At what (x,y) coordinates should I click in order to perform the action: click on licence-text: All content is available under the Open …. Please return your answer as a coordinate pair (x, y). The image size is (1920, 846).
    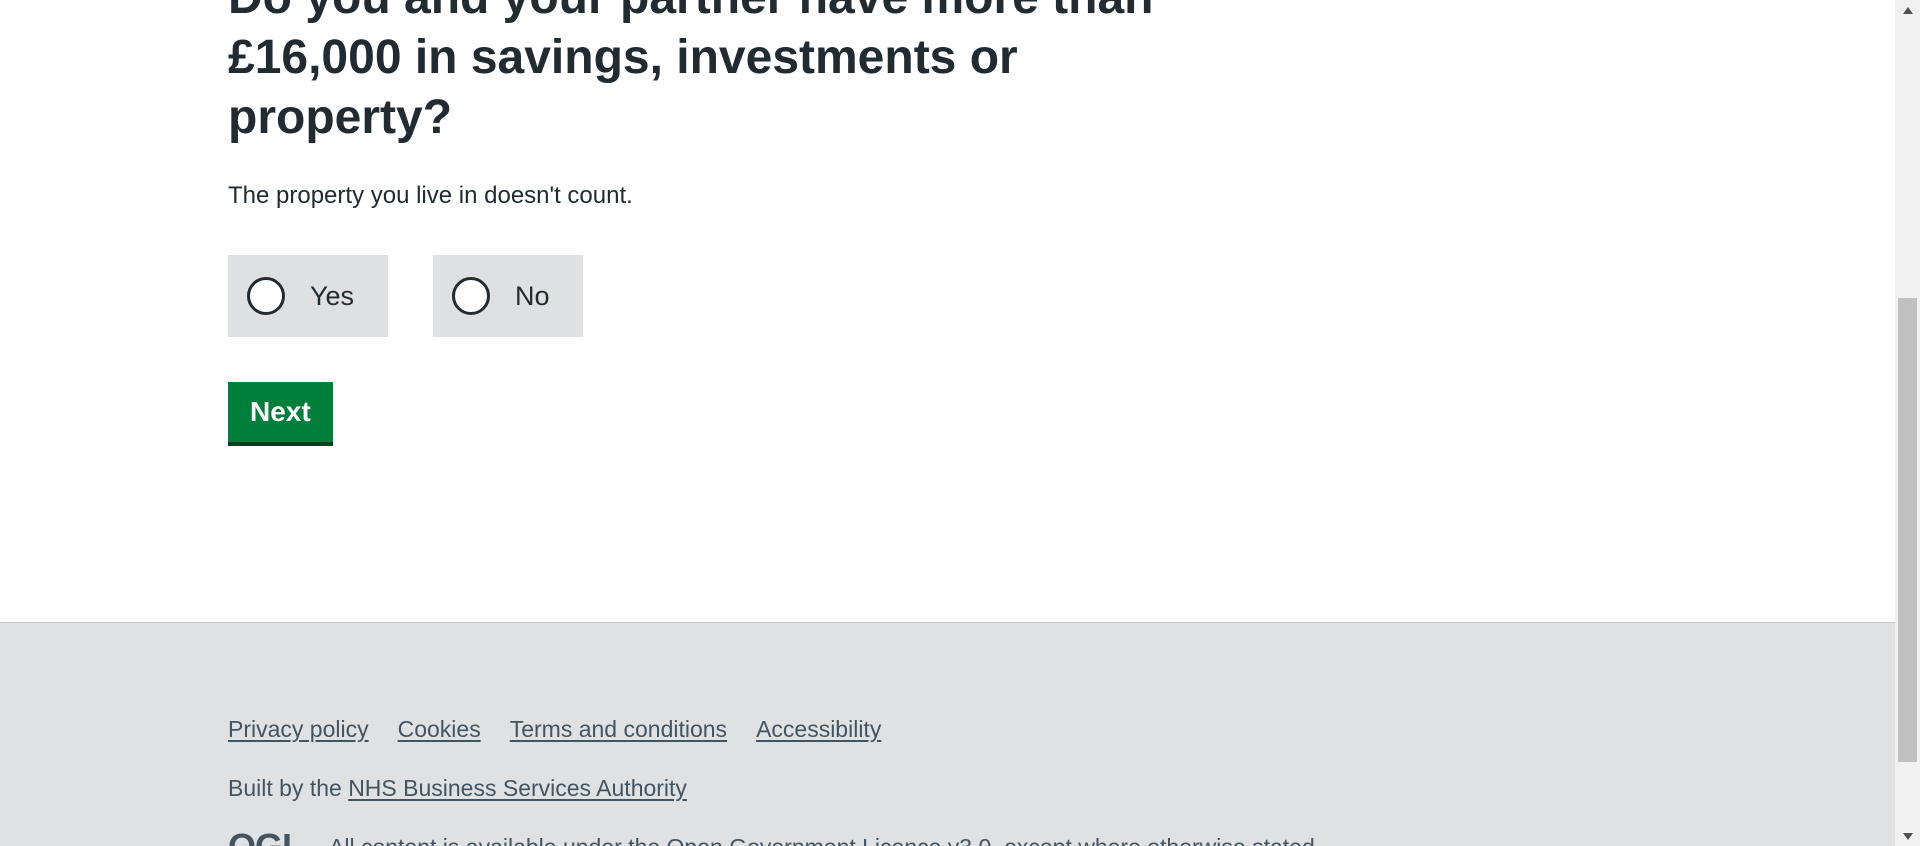
    Looking at the image, I should click on (822, 840).